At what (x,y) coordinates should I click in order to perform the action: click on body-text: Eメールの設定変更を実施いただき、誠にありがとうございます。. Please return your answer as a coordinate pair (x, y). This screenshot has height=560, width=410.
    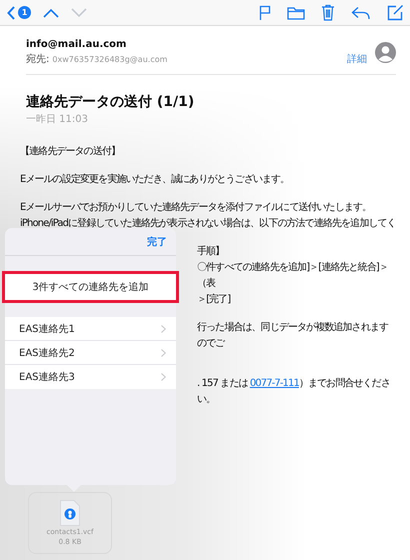
    Looking at the image, I should click on (155, 179).